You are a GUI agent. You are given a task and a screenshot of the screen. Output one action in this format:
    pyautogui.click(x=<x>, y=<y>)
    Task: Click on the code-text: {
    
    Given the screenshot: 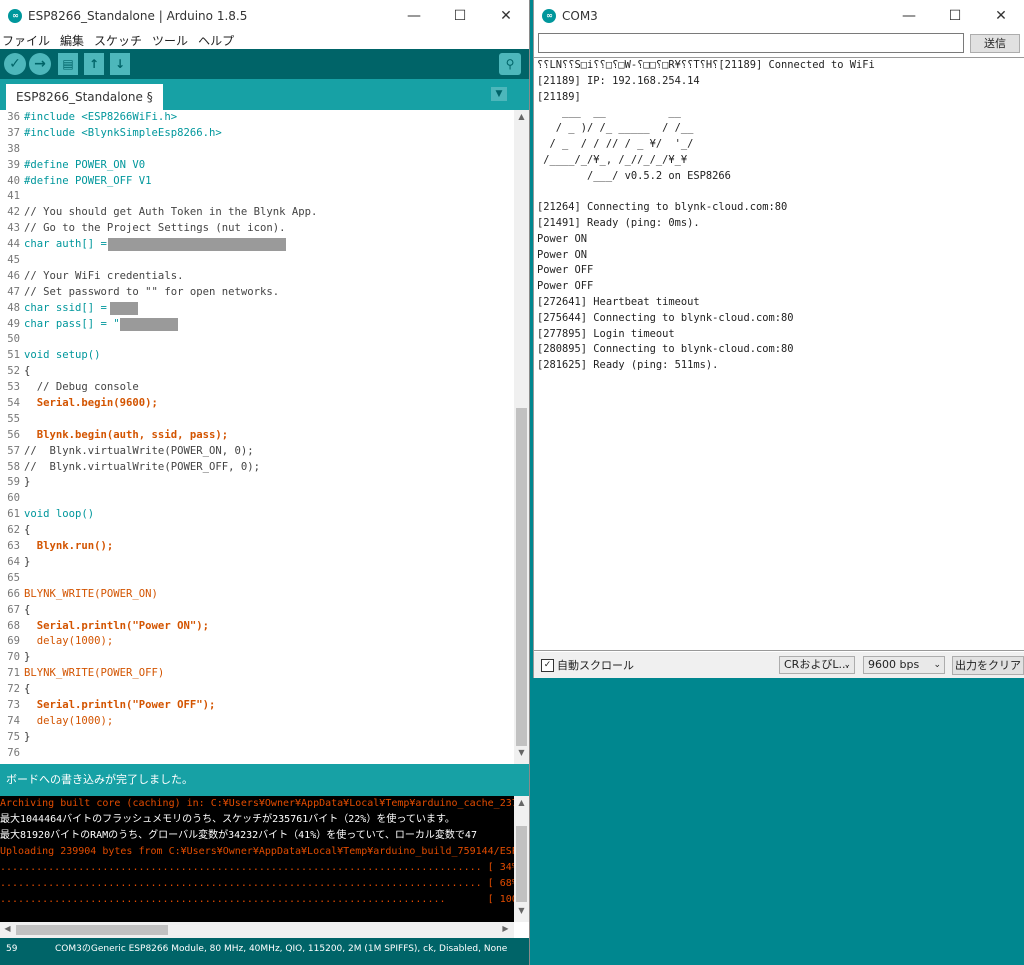 What is the action you would take?
    pyautogui.click(x=27, y=530)
    